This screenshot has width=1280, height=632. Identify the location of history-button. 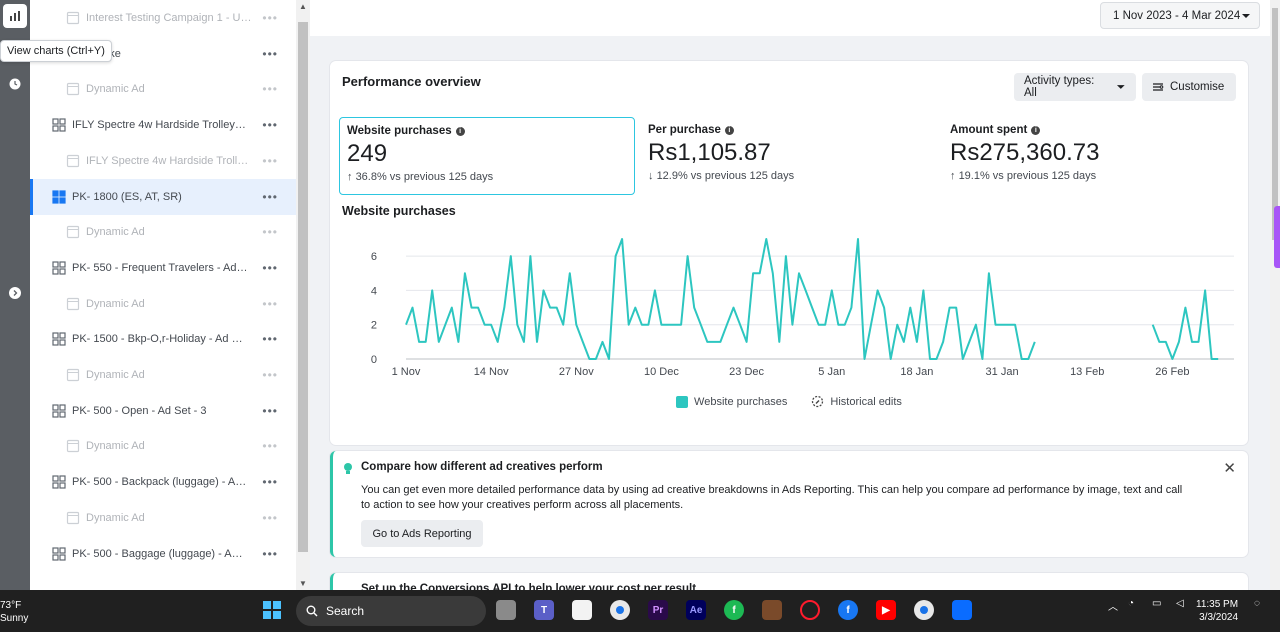
(15, 84).